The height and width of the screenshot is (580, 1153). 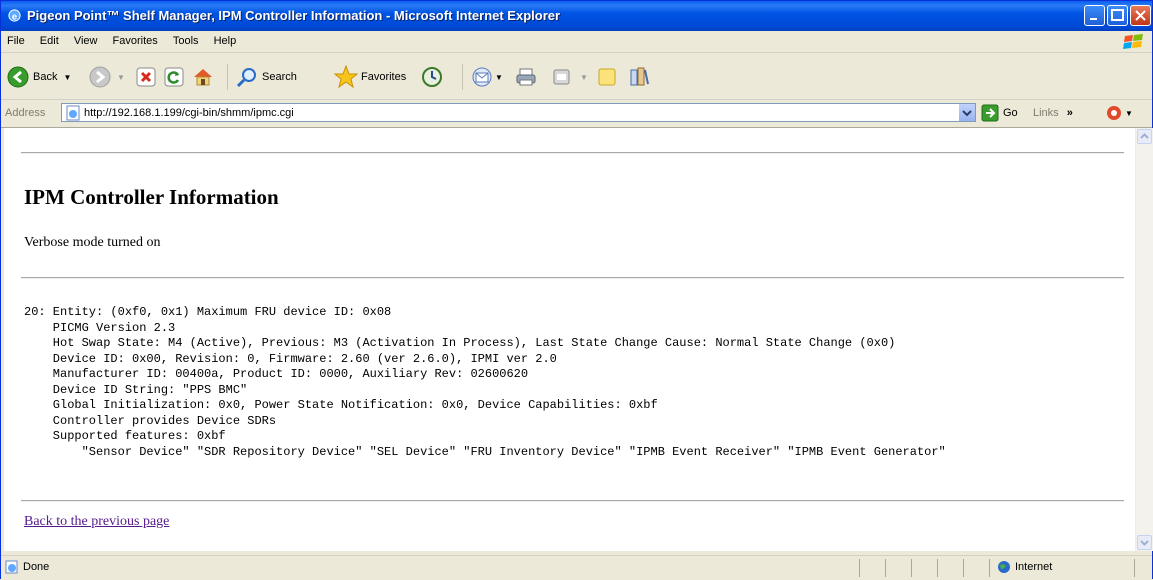 I want to click on maximize-button, so click(x=1117, y=15).